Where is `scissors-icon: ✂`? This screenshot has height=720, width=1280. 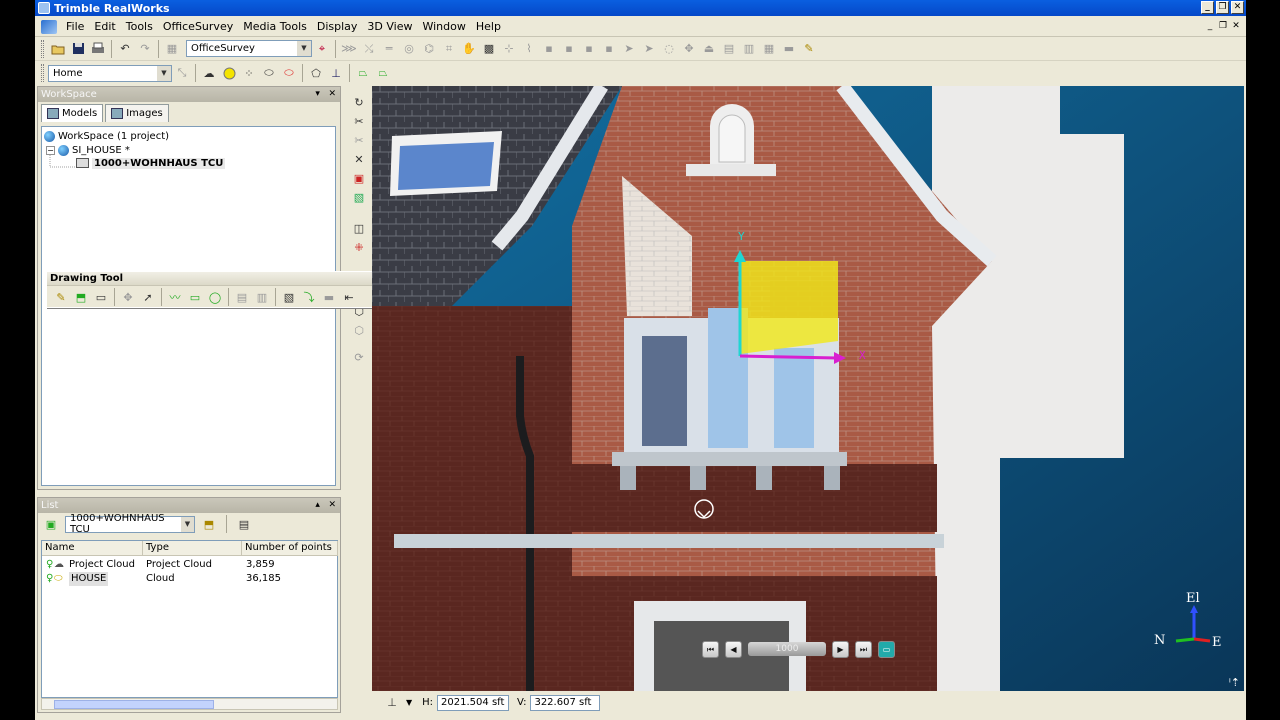 scissors-icon: ✂ is located at coordinates (359, 121).